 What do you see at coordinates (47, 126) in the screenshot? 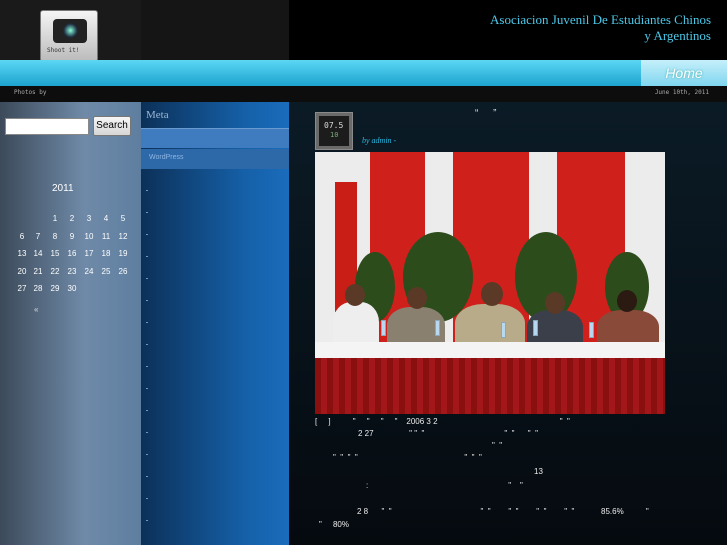
I see `search-input` at bounding box center [47, 126].